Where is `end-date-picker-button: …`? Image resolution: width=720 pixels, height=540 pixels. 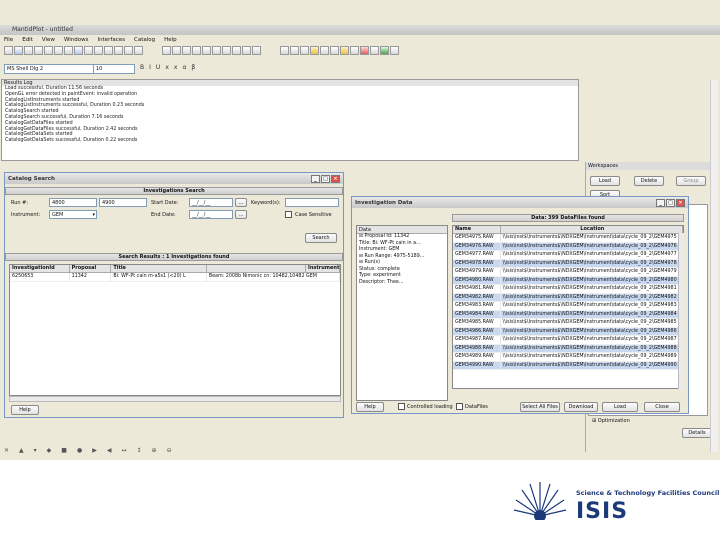 end-date-picker-button: … is located at coordinates (241, 214).